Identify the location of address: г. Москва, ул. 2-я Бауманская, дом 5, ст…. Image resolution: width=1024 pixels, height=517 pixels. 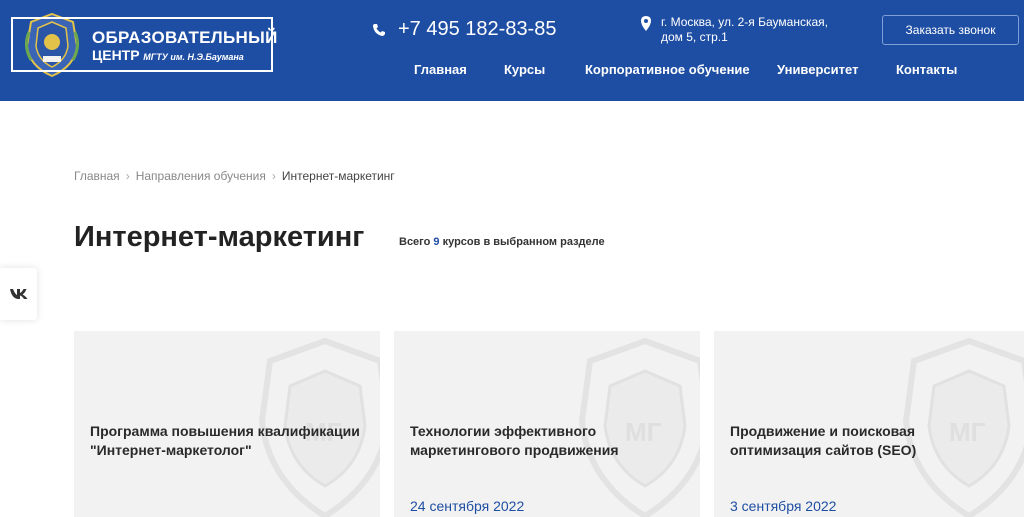
(734, 30).